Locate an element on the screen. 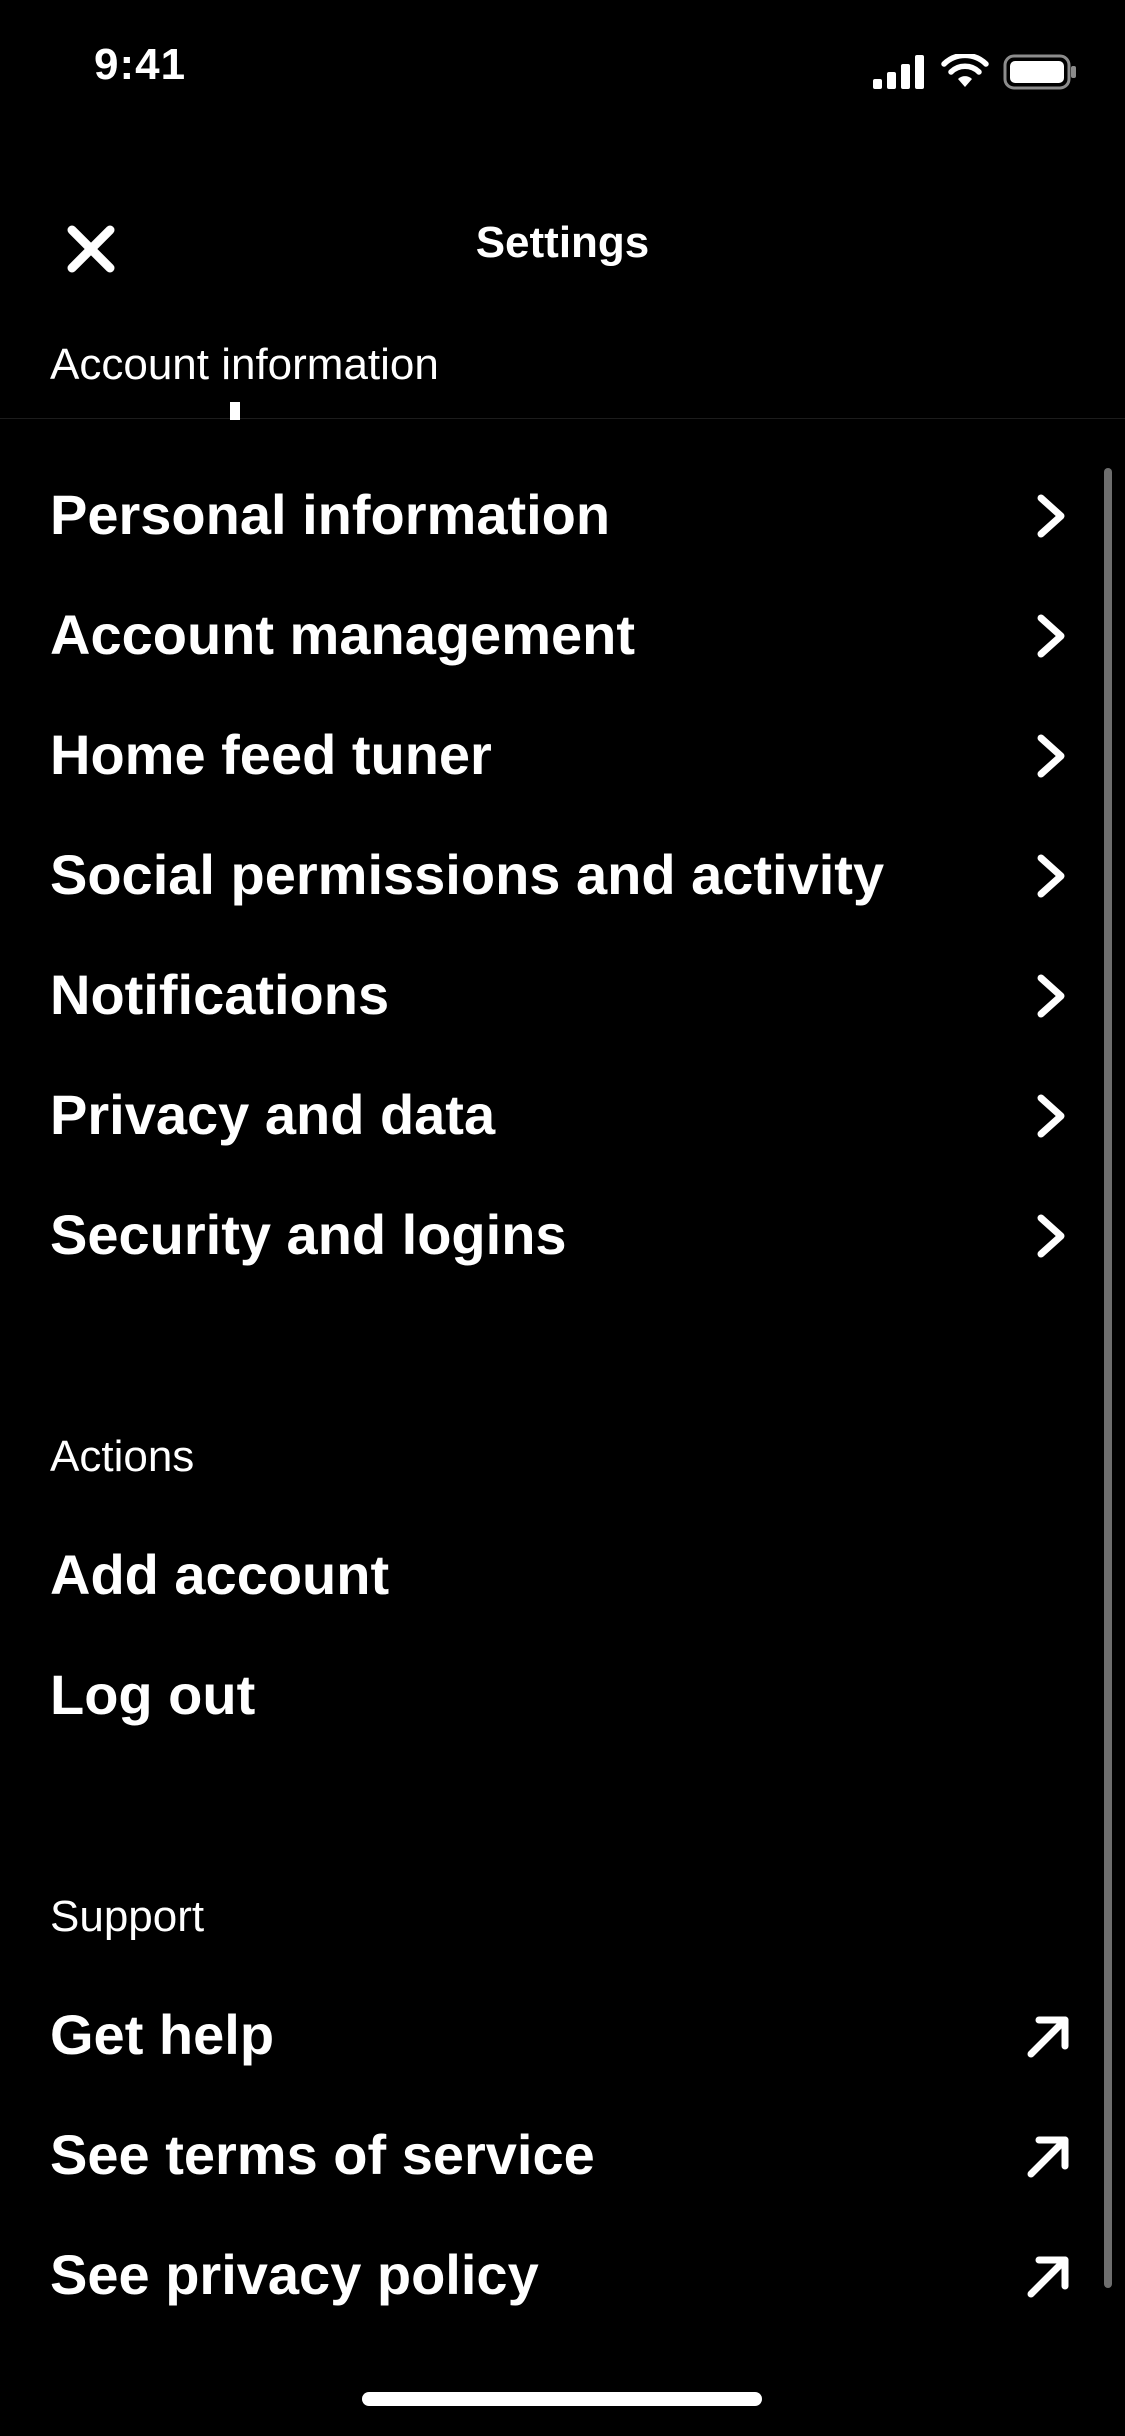 This screenshot has width=1125, height=2436. privacy-policy-link: See privacy policy is located at coordinates (562, 2275).